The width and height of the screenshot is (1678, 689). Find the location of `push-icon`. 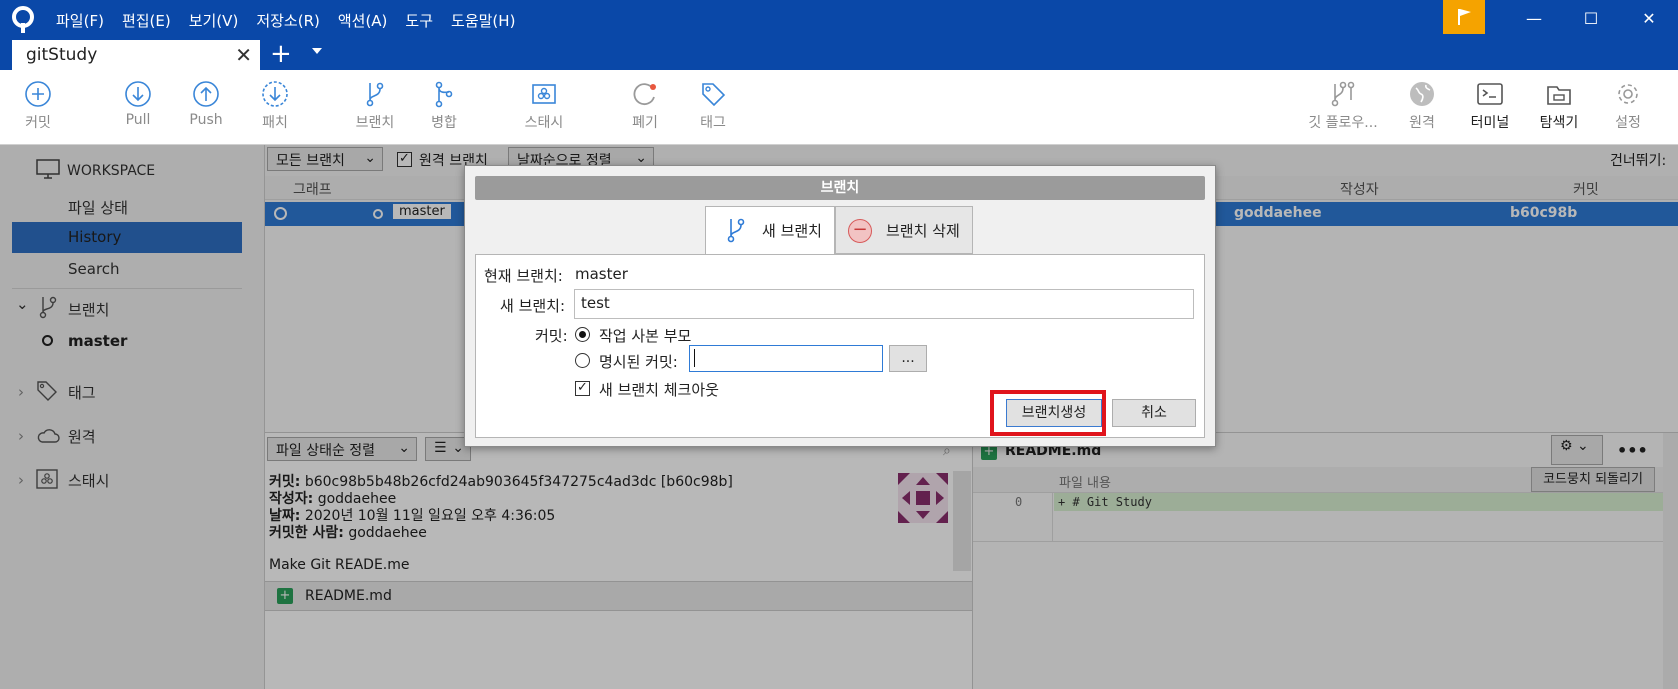

push-icon is located at coordinates (206, 94).